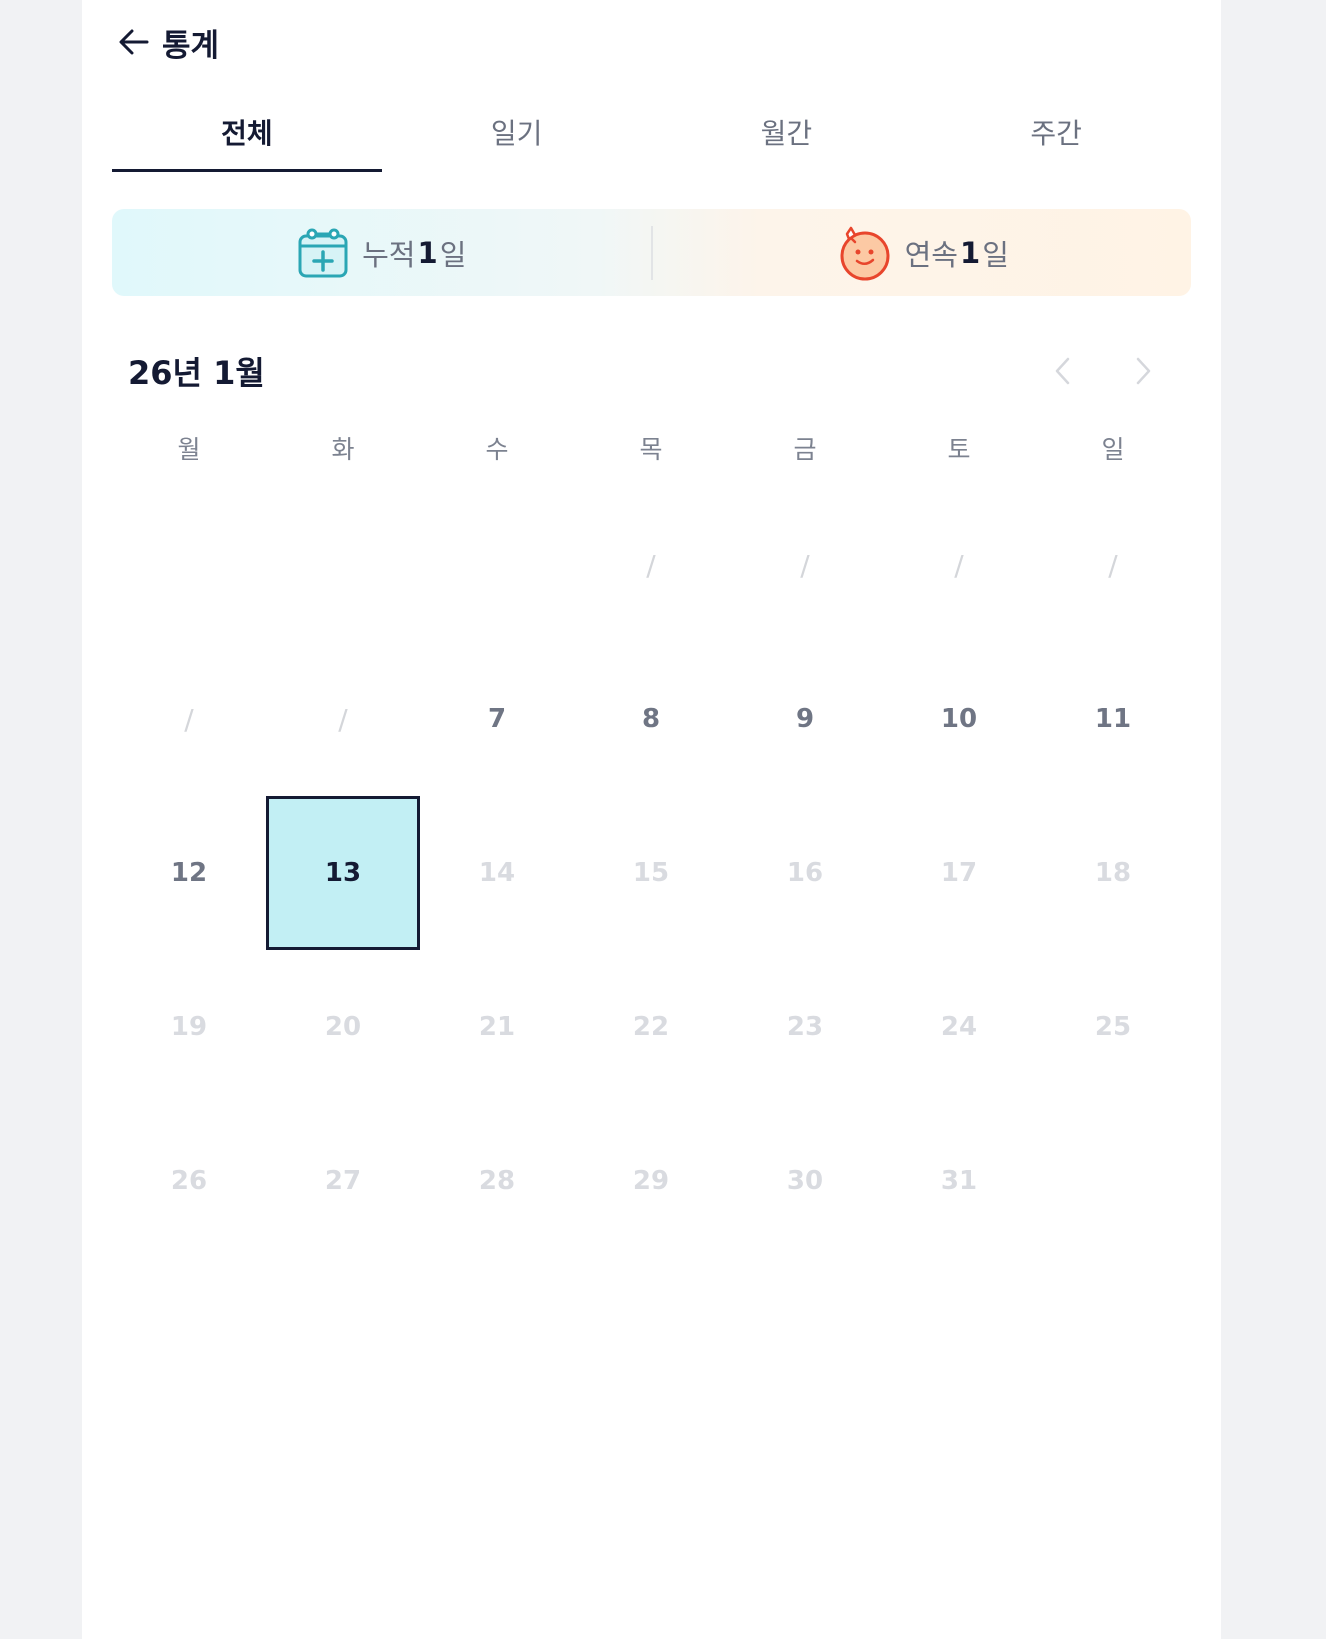 The image size is (1326, 1639). I want to click on calendar-day: 11, so click(1113, 719).